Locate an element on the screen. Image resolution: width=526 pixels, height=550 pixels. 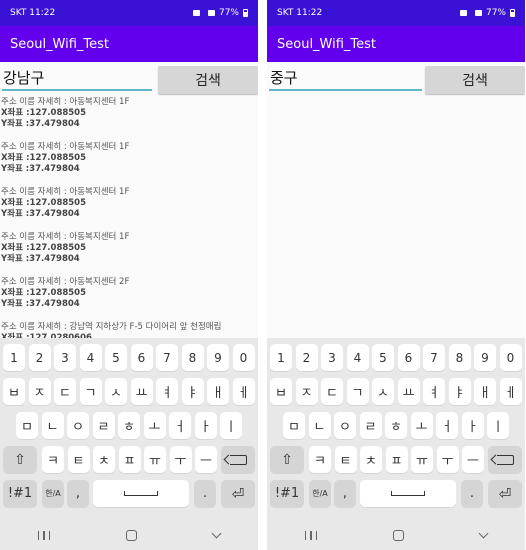
key-9: 9 is located at coordinates (485, 357).